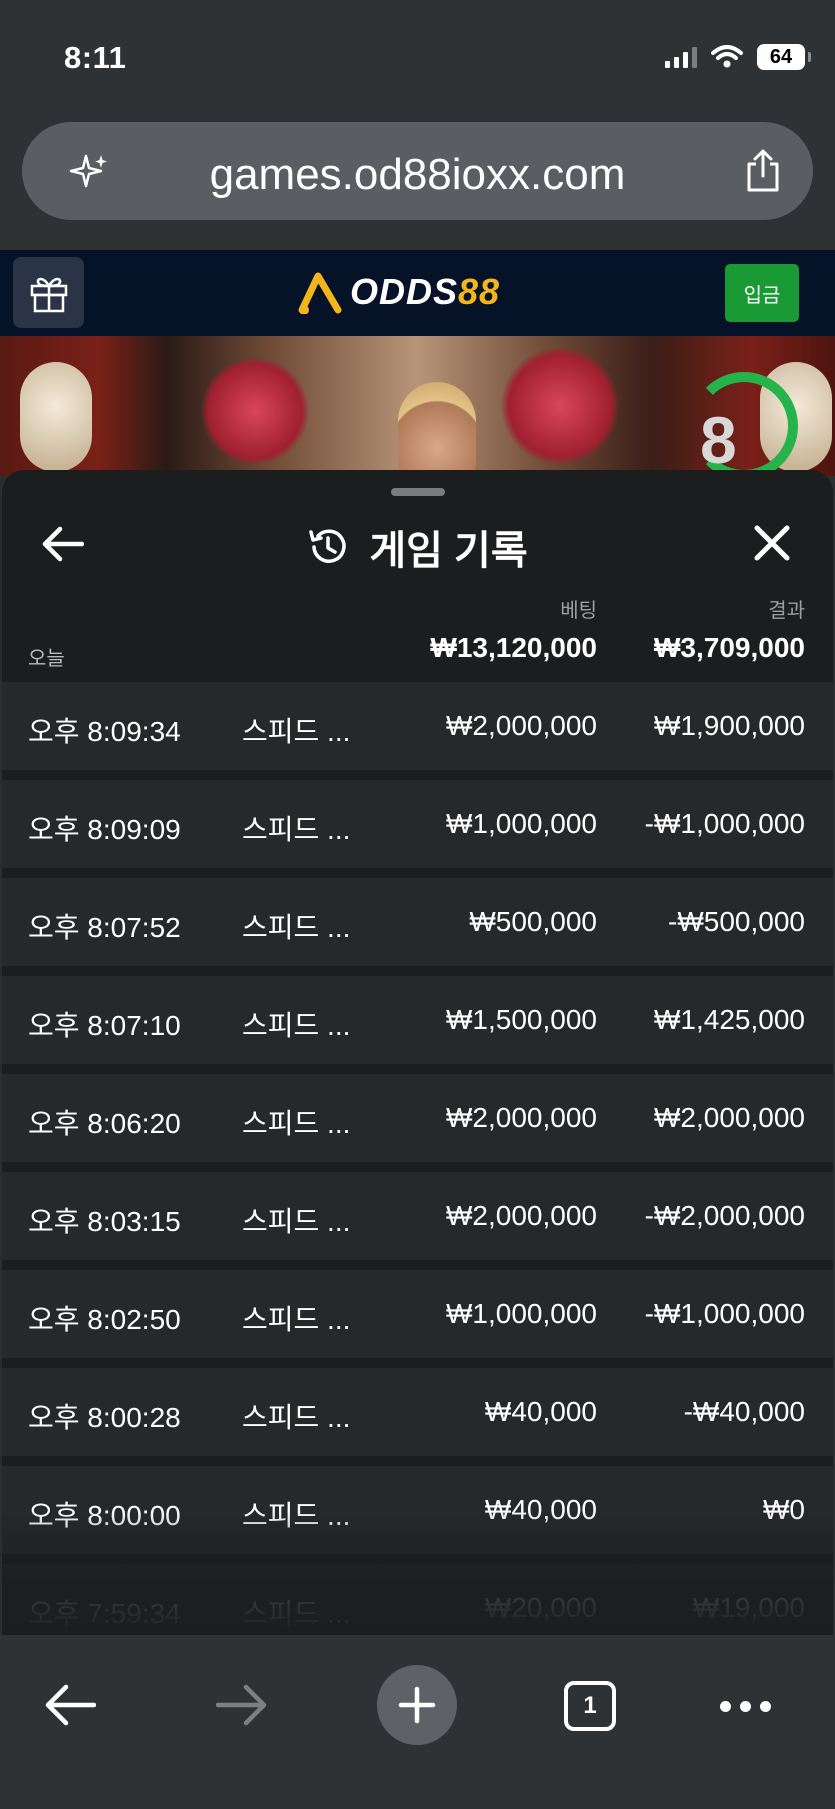 This screenshot has width=835, height=1809. What do you see at coordinates (763, 171) in the screenshot?
I see `share-icon` at bounding box center [763, 171].